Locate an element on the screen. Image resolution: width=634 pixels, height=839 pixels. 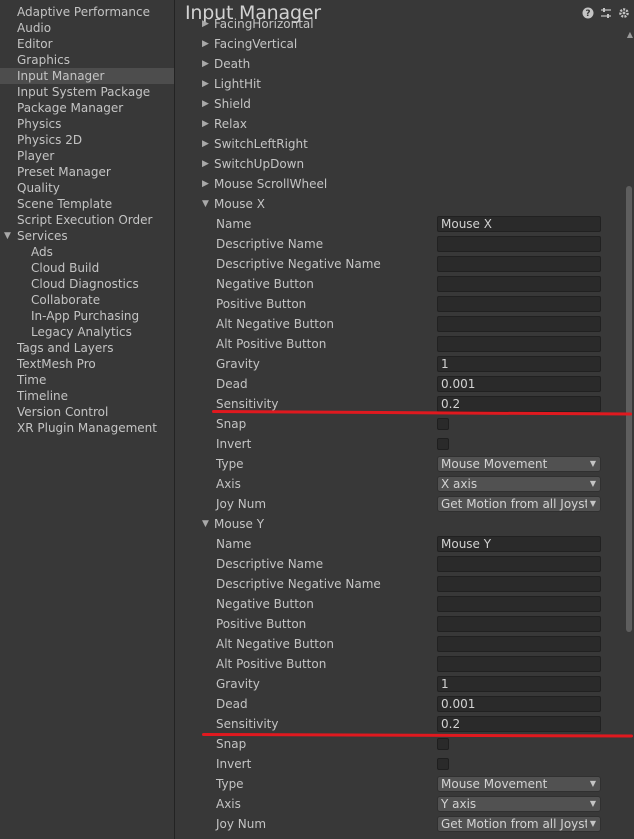
name-field: Mouse X is located at coordinates (519, 224).